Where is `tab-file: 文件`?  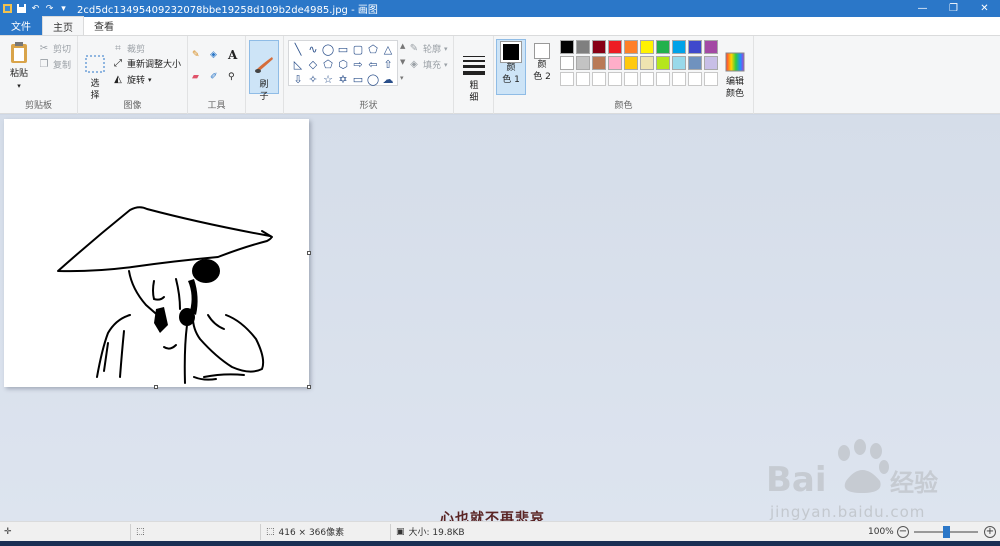 tab-file: 文件 is located at coordinates (21, 25).